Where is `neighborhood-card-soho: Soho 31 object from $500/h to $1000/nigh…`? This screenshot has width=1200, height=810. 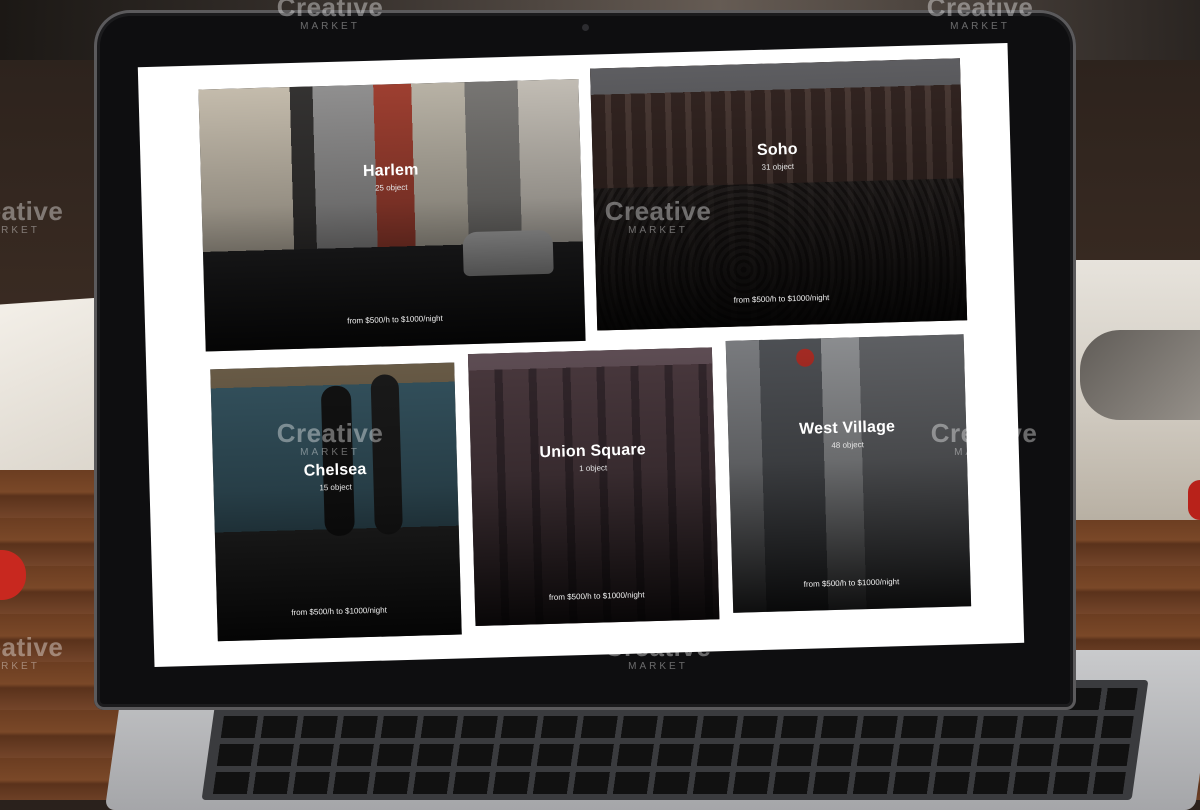
neighborhood-card-soho: Soho 31 object from $500/h to $1000/nigh… is located at coordinates (779, 194).